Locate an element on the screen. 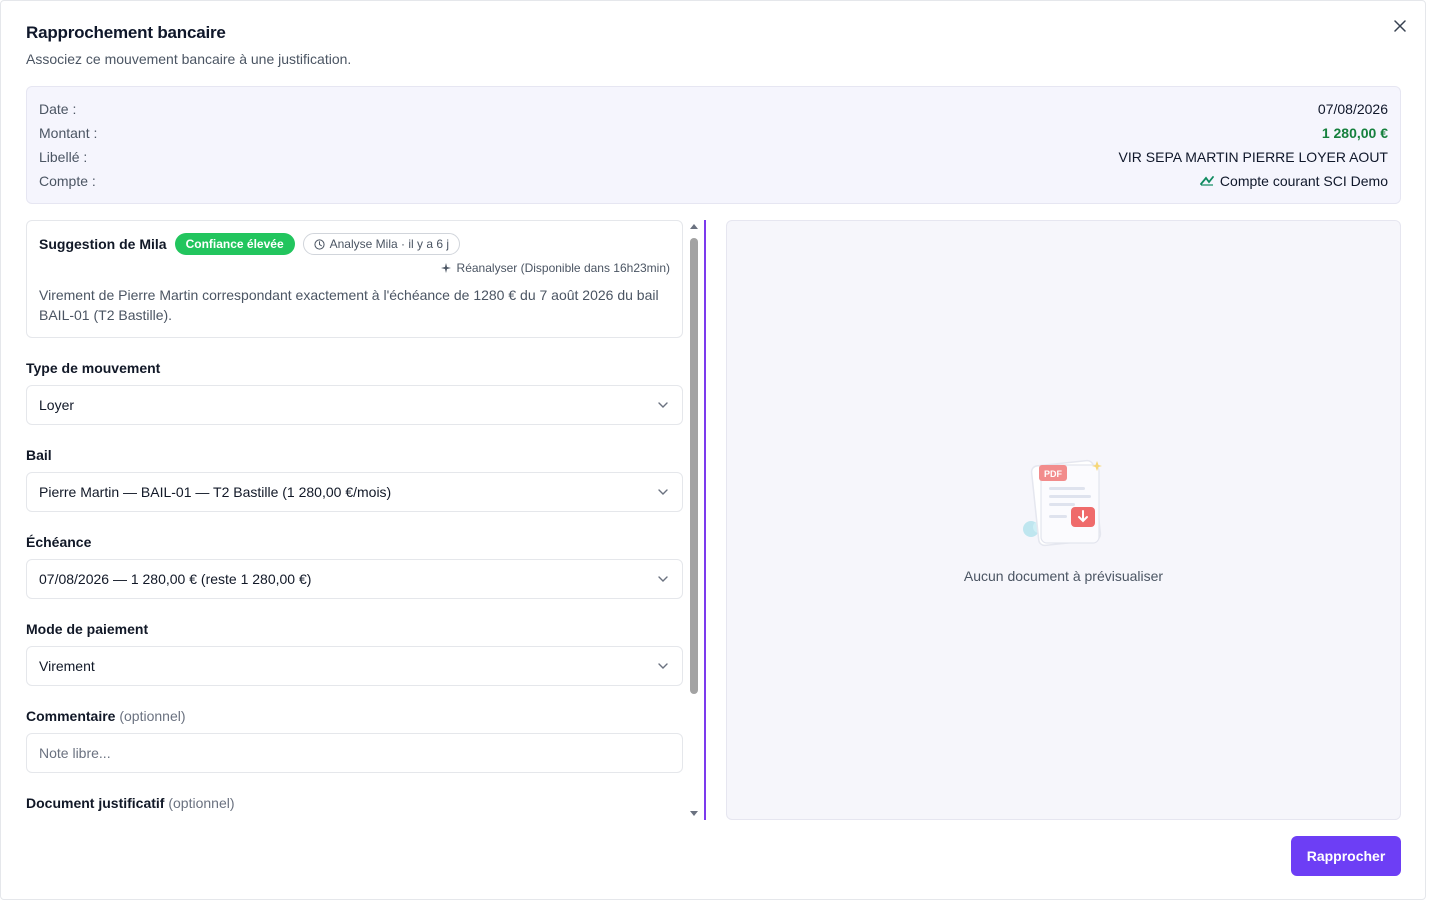  close-button is located at coordinates (1400, 26).